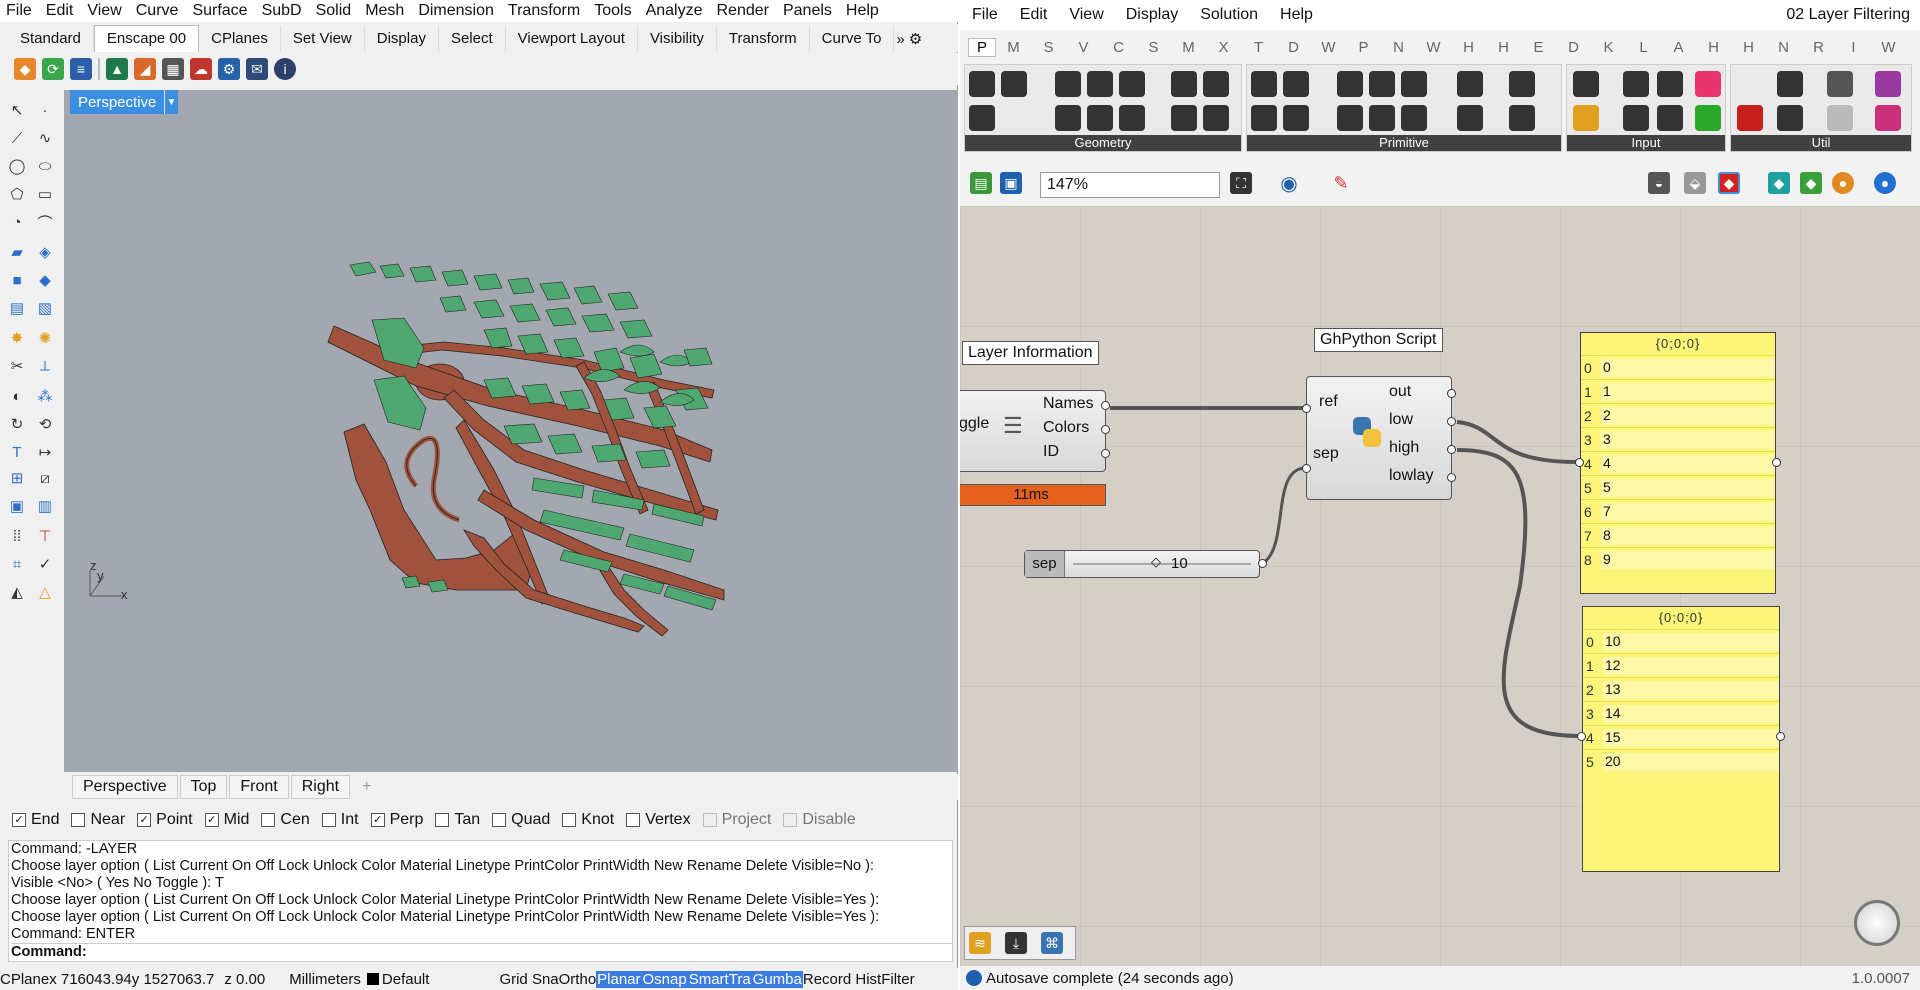  Describe the element at coordinates (45, 478) in the screenshot. I see `mirror-icon: ⧄` at that location.